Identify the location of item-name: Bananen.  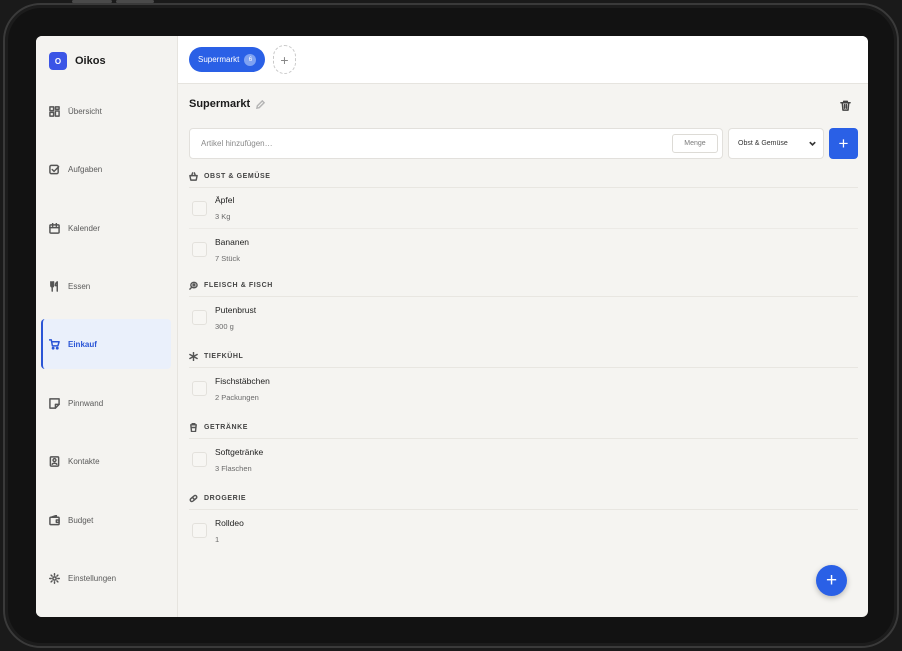
(232, 241).